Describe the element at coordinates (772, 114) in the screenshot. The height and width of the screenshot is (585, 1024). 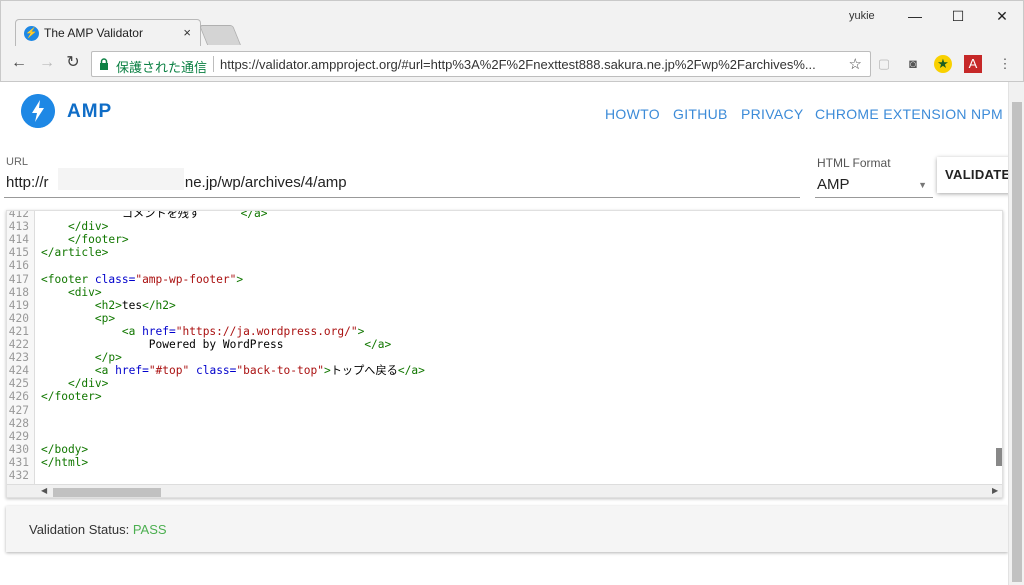
I see `nav-privacy: PRIVACY` at that location.